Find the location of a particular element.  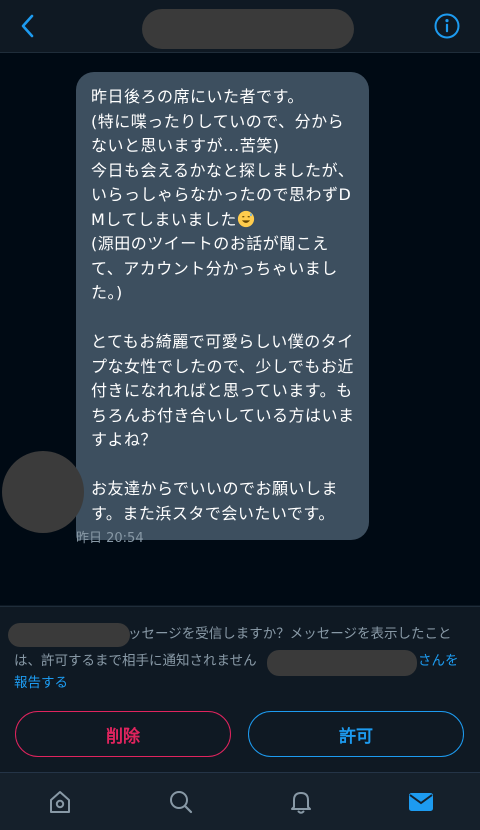

request-actions: 削除 許可 is located at coordinates (240, 736).